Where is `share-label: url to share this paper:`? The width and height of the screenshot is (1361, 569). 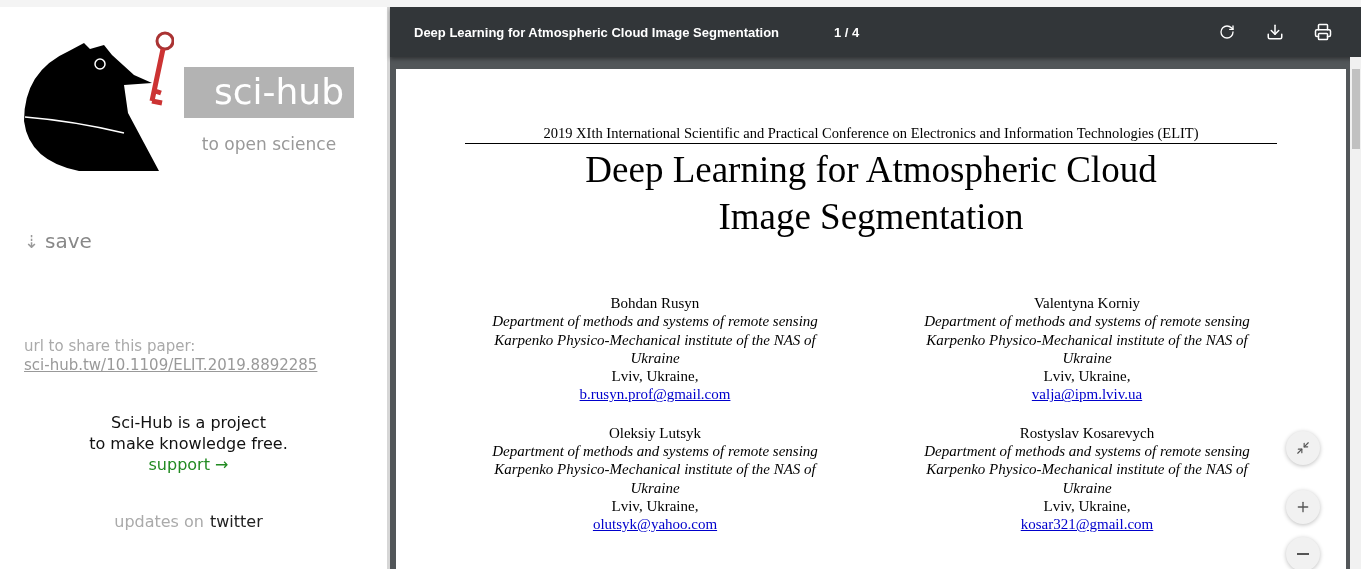
share-label: url to share this paper: is located at coordinates (110, 346).